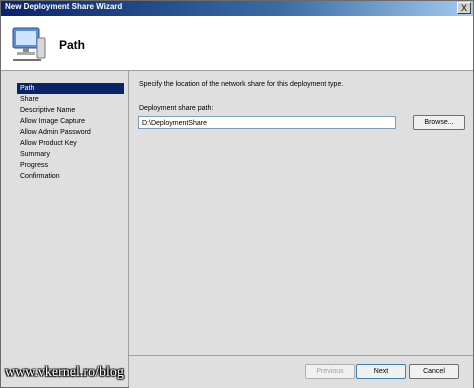 This screenshot has width=474, height=388. What do you see at coordinates (70, 132) in the screenshot?
I see `sidebar-item-allow-admin-password: Allow Admin Password` at bounding box center [70, 132].